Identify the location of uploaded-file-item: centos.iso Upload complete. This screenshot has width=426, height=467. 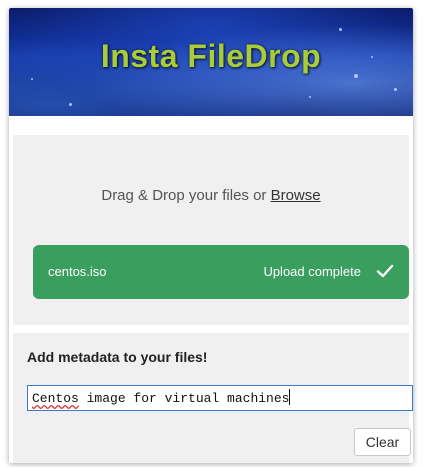
(221, 272).